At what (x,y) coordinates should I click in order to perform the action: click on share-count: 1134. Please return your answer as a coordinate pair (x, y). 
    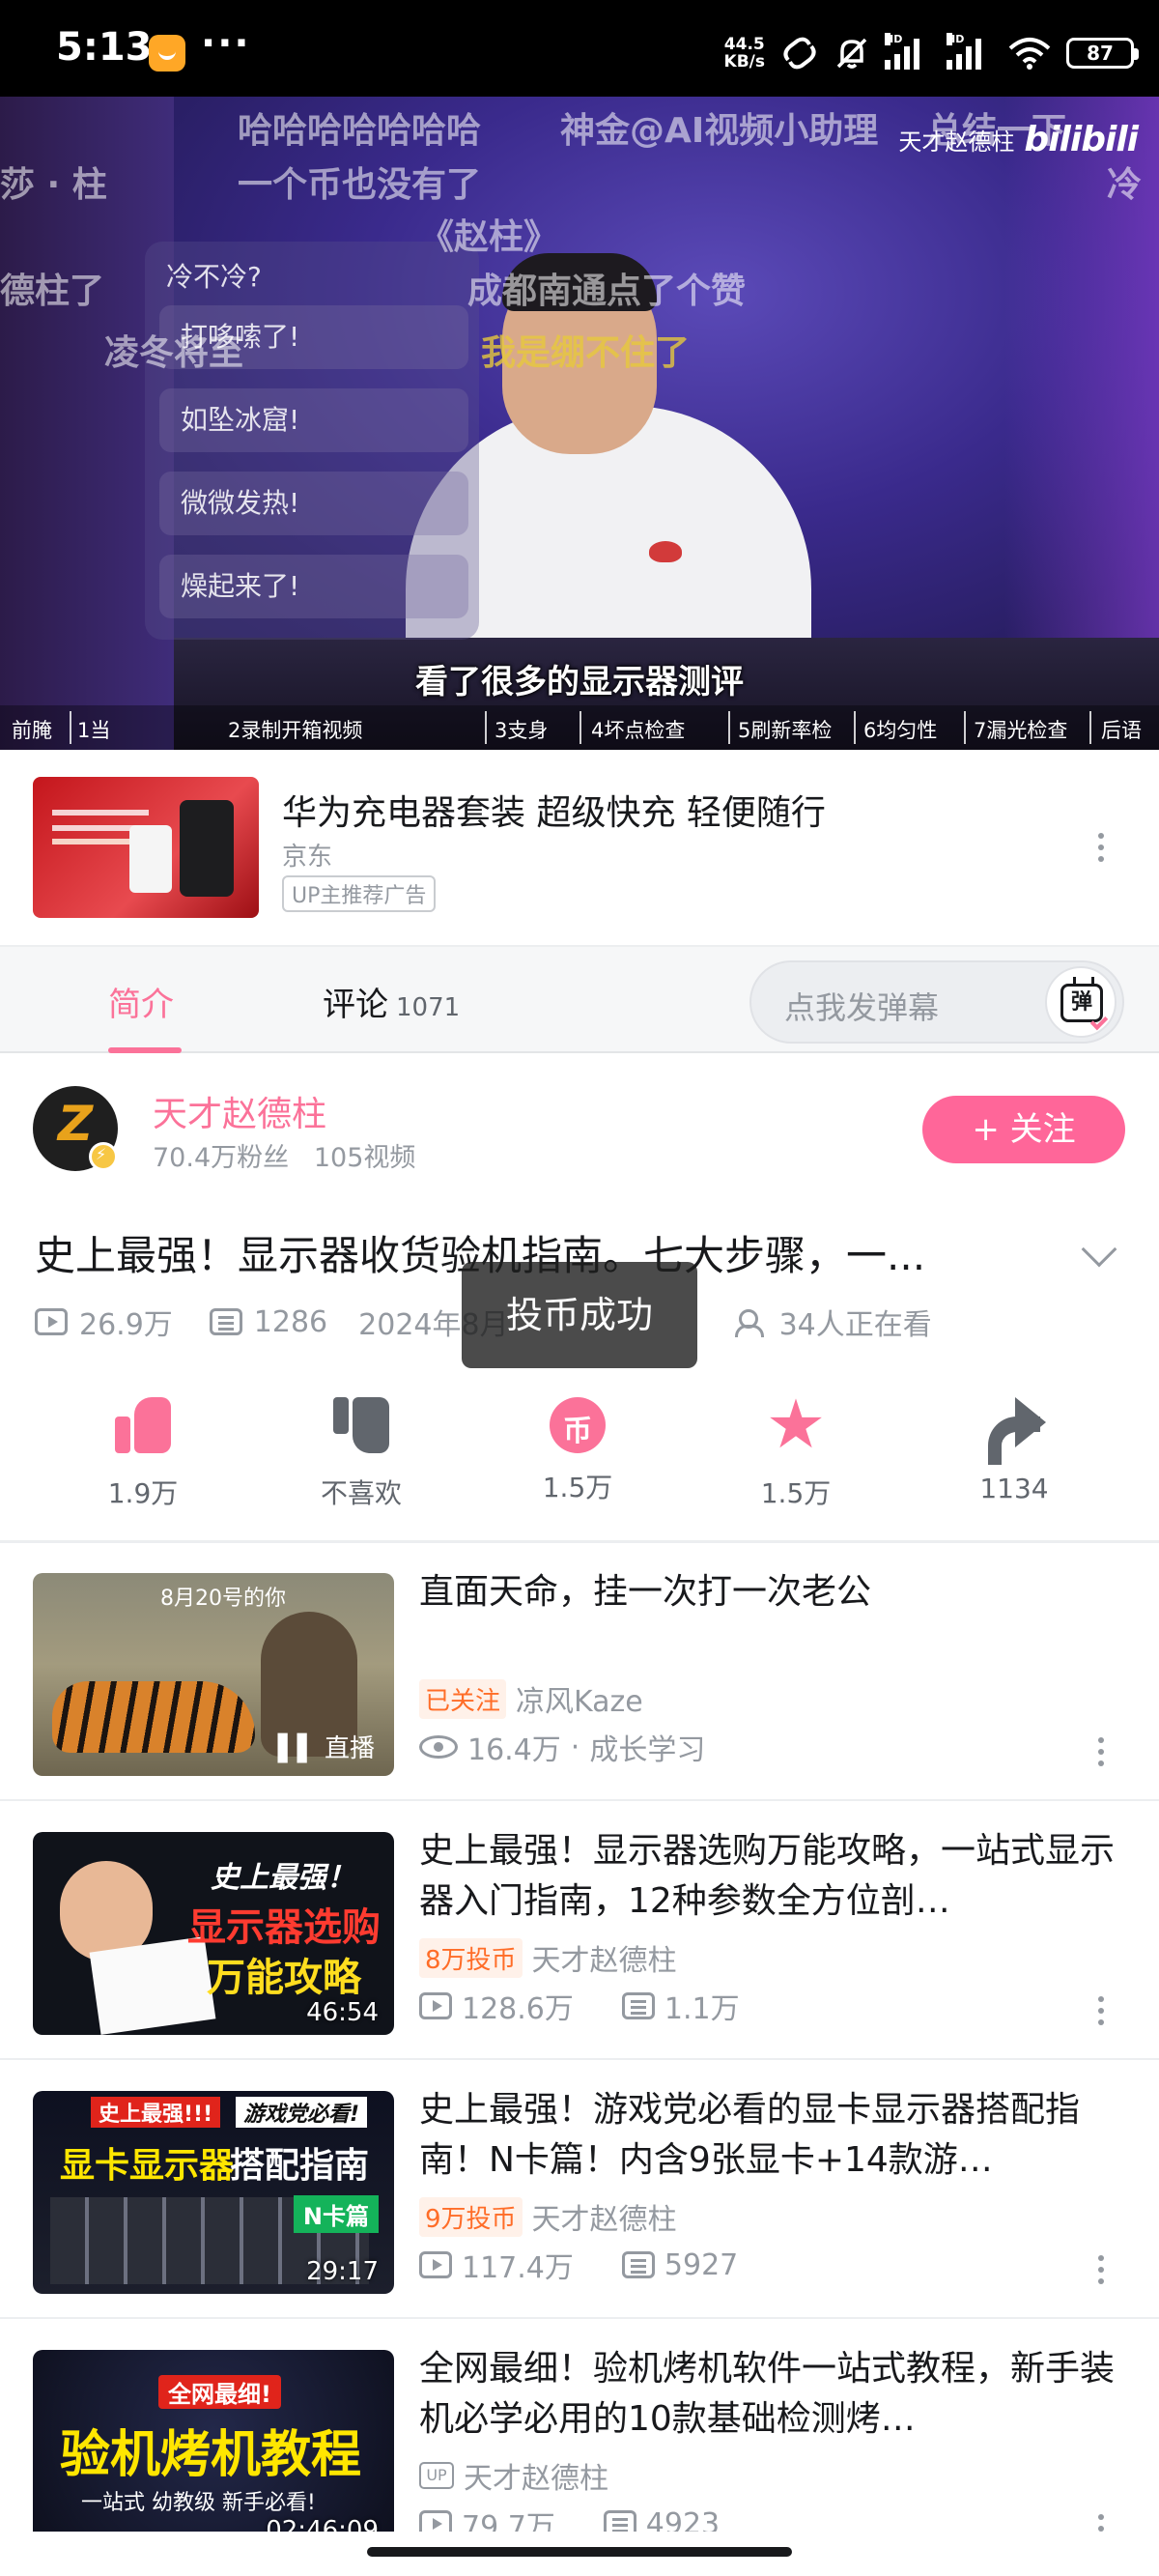
    Looking at the image, I should click on (1014, 1489).